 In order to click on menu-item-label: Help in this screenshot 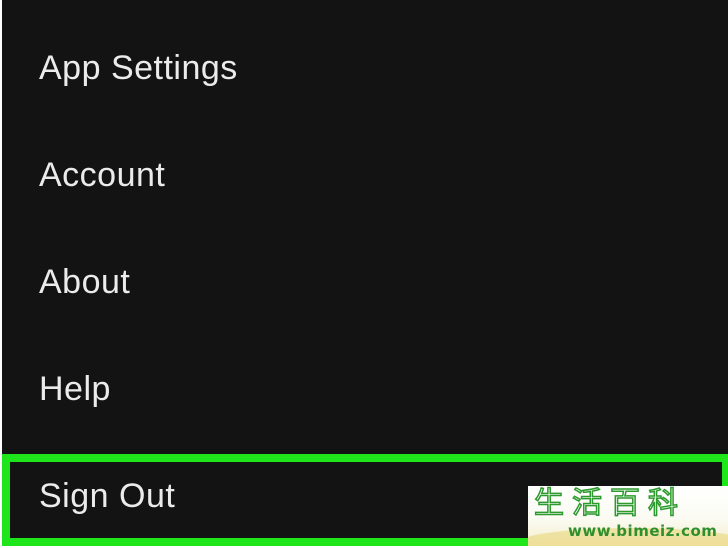, I will do `click(75, 388)`.